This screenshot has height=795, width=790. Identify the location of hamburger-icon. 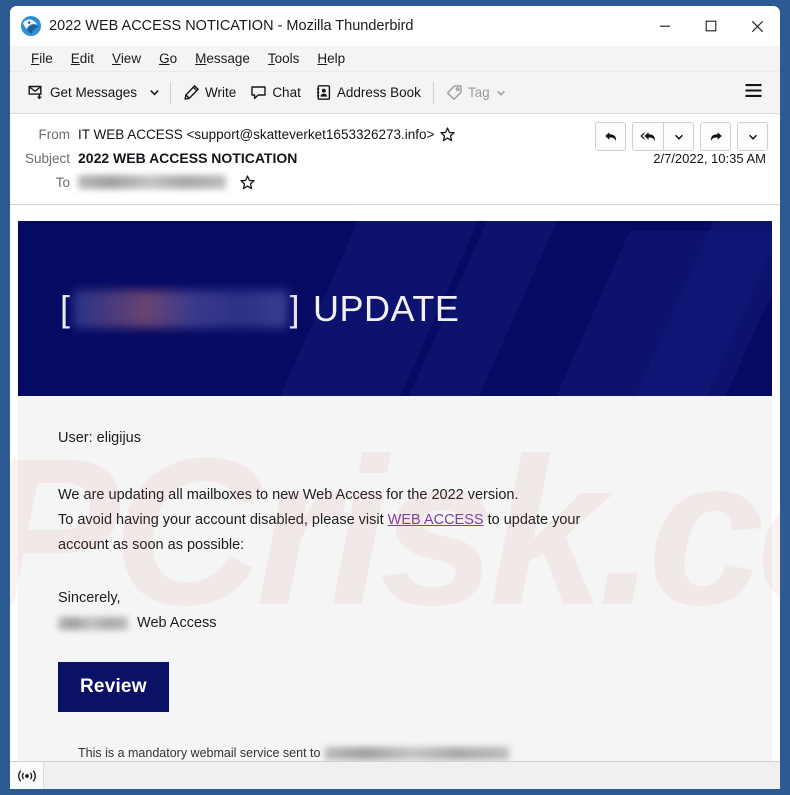
(753, 92).